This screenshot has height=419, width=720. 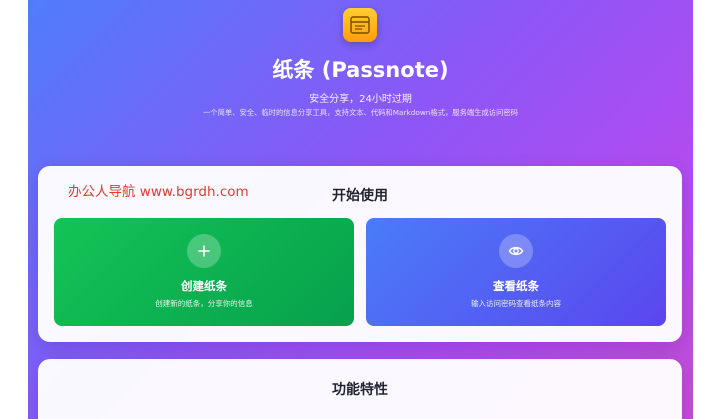 What do you see at coordinates (516, 303) in the screenshot?
I see `view-note-description: 输入访问密码查看纸条内容` at bounding box center [516, 303].